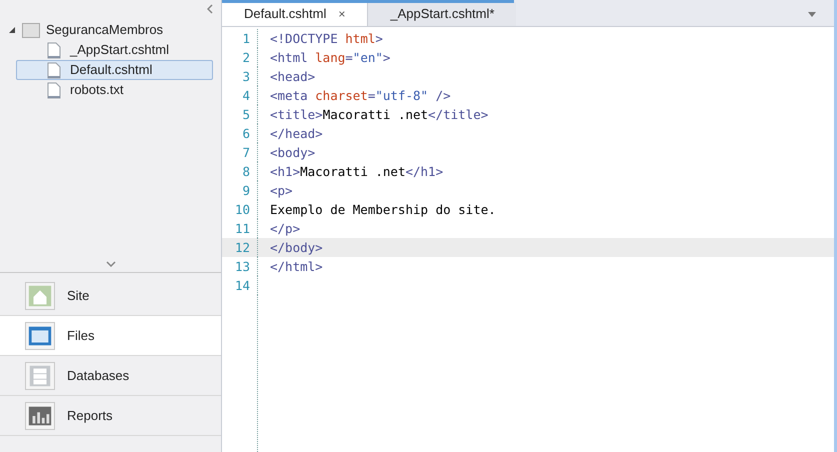  I want to click on line-number: 6, so click(246, 134).